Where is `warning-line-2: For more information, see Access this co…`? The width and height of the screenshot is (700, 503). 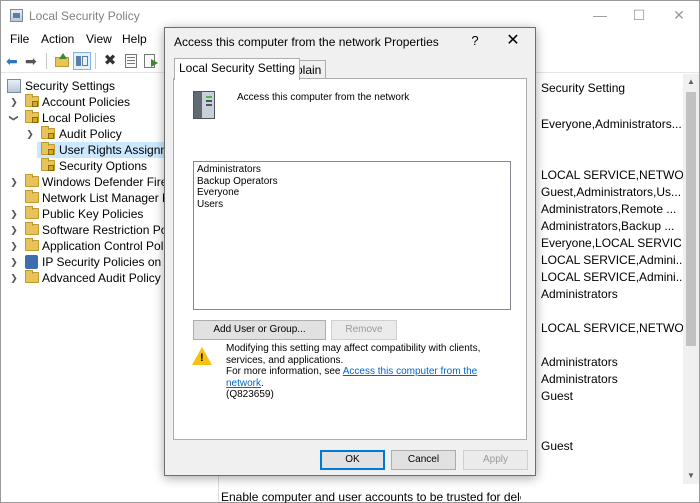 warning-line-2: For more information, see Access this co… is located at coordinates (371, 377).